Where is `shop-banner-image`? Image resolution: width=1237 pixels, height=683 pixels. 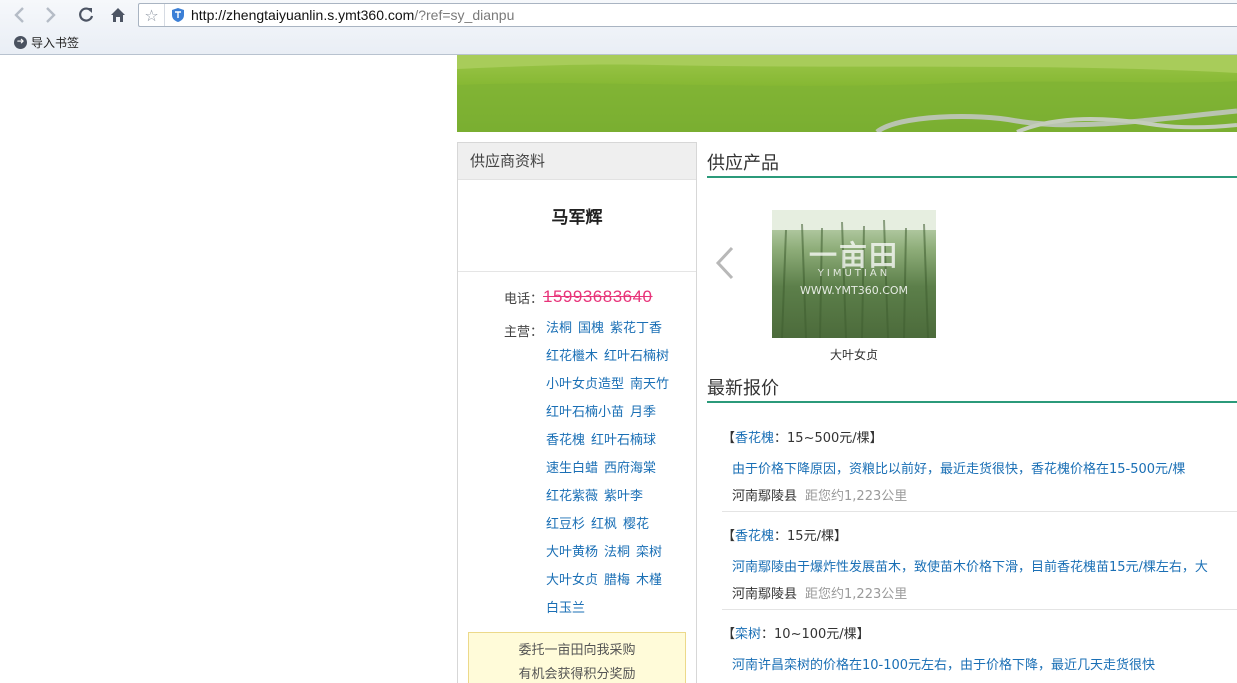
shop-banner-image is located at coordinates (847, 93).